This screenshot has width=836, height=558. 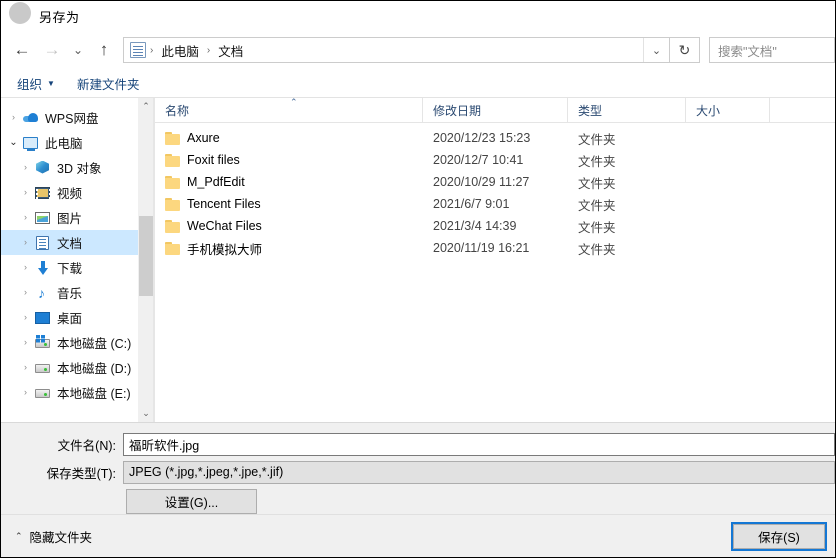 I want to click on hide-folders-toggle: ⌃ 隐藏文件夹, so click(x=53, y=536).